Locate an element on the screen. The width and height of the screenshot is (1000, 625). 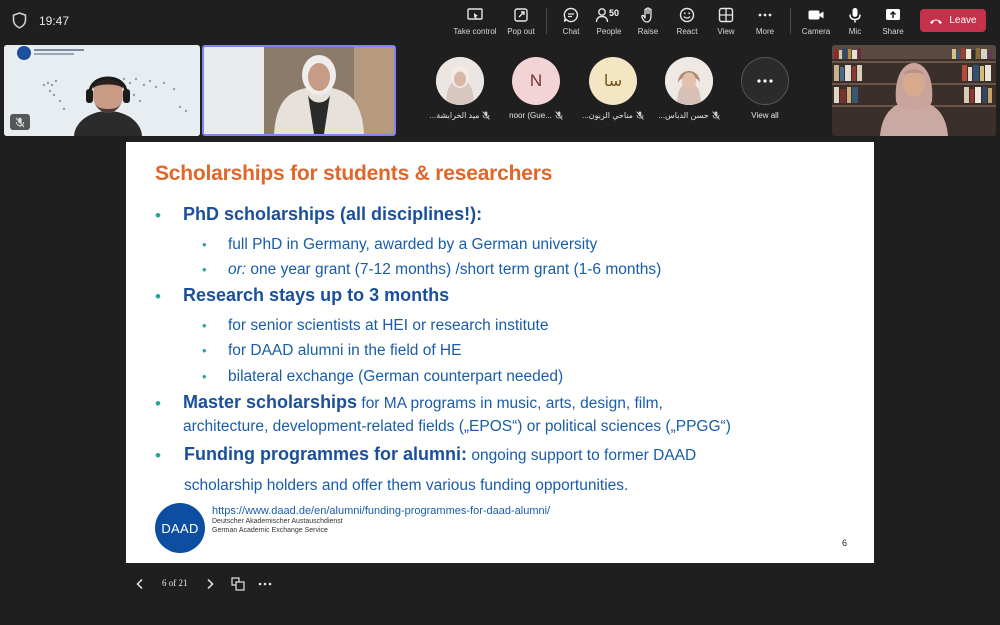
camera-button: Camera is located at coordinates (816, 22).